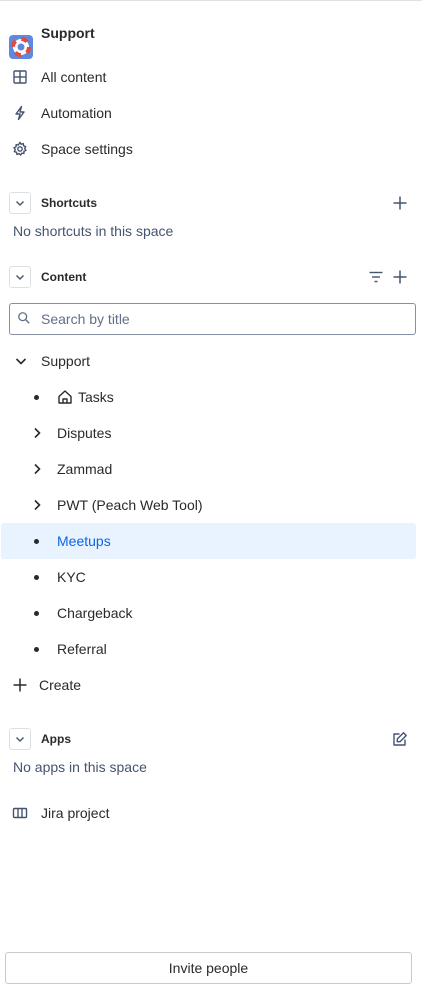 The width and height of the screenshot is (422, 994). Describe the element at coordinates (211, 77) in the screenshot. I see `nav-item-all-content: All content` at that location.